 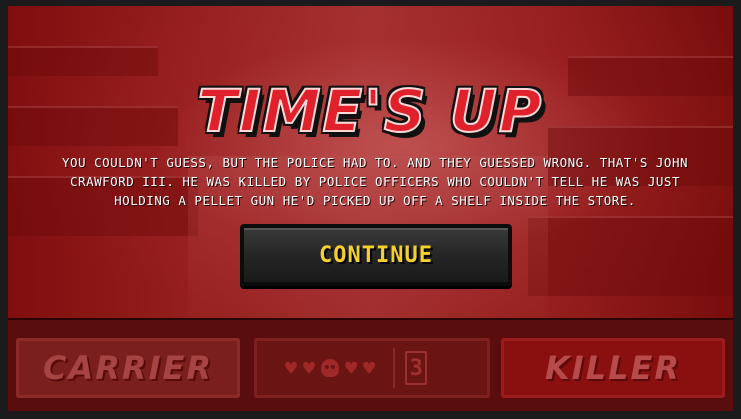 I want to click on killer-button: KILLER, so click(x=613, y=368).